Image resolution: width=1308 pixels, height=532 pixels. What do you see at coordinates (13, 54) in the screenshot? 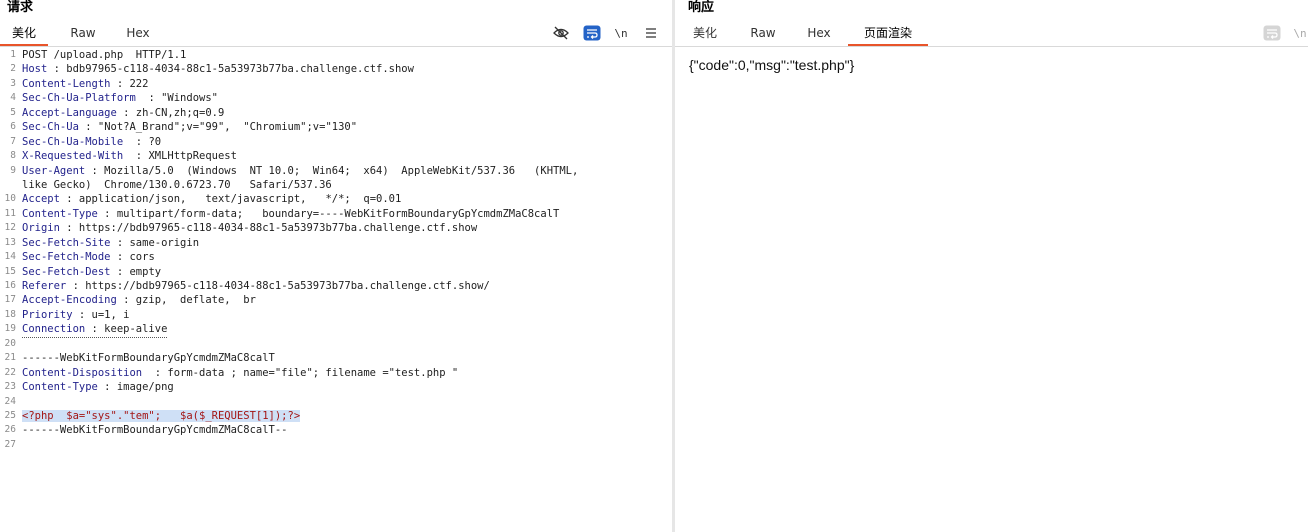
I see `line-number: 1` at bounding box center [13, 54].